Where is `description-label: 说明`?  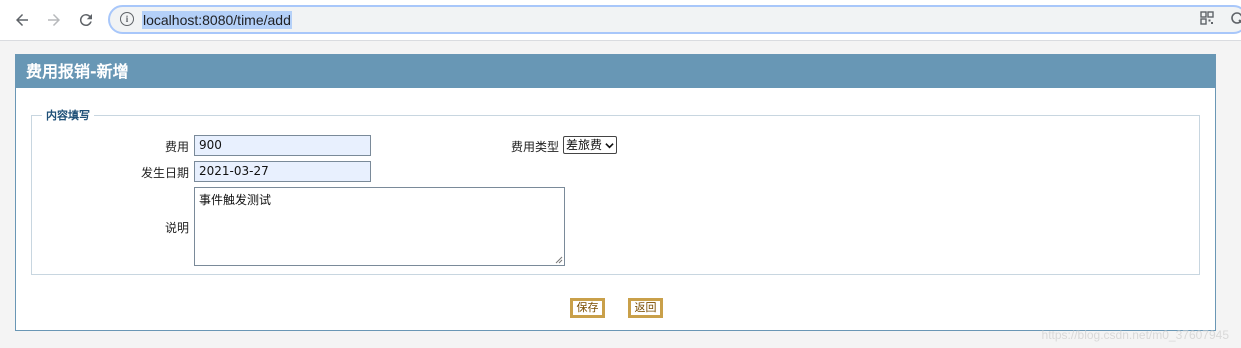
description-label: 说明 is located at coordinates (176, 228).